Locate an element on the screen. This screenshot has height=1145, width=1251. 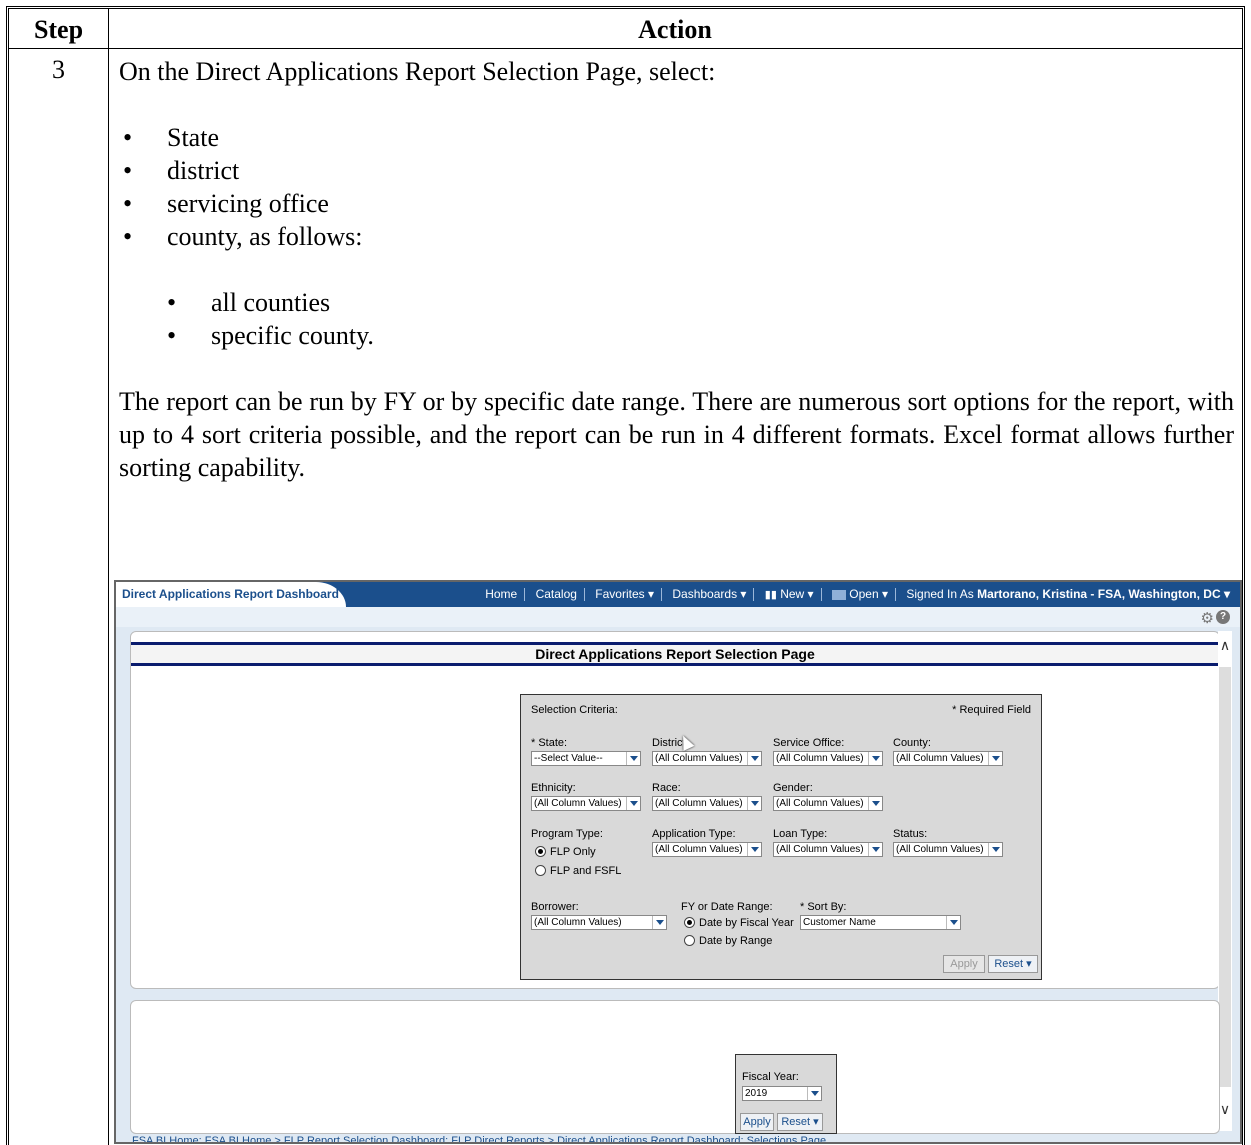
gear-icon: ⚙ is located at coordinates (1207, 618).